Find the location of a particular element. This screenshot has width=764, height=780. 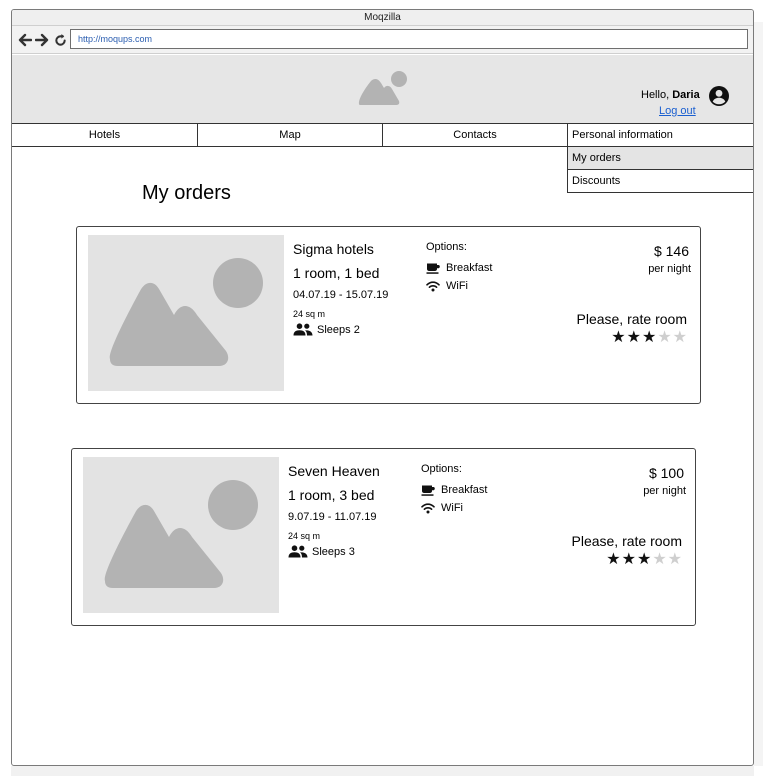

sleeps-info: Sleeps 3 is located at coordinates (321, 551).